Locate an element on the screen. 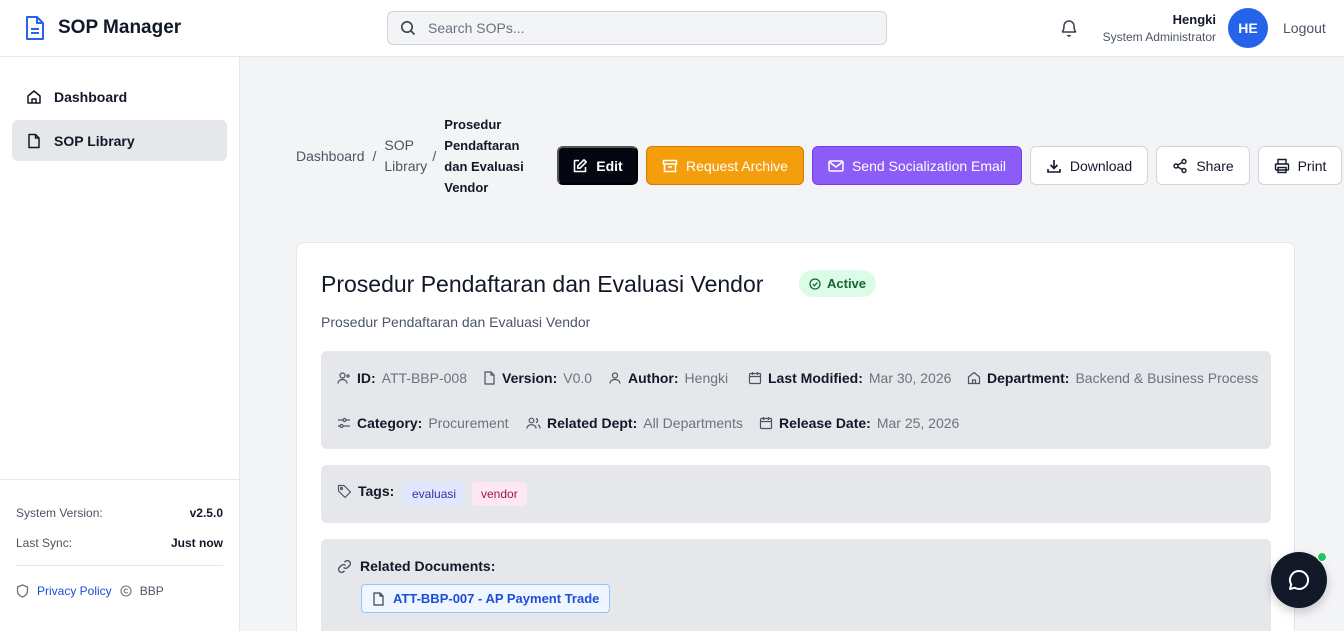 This screenshot has height=631, width=1344. status-badge: Active is located at coordinates (838, 283).